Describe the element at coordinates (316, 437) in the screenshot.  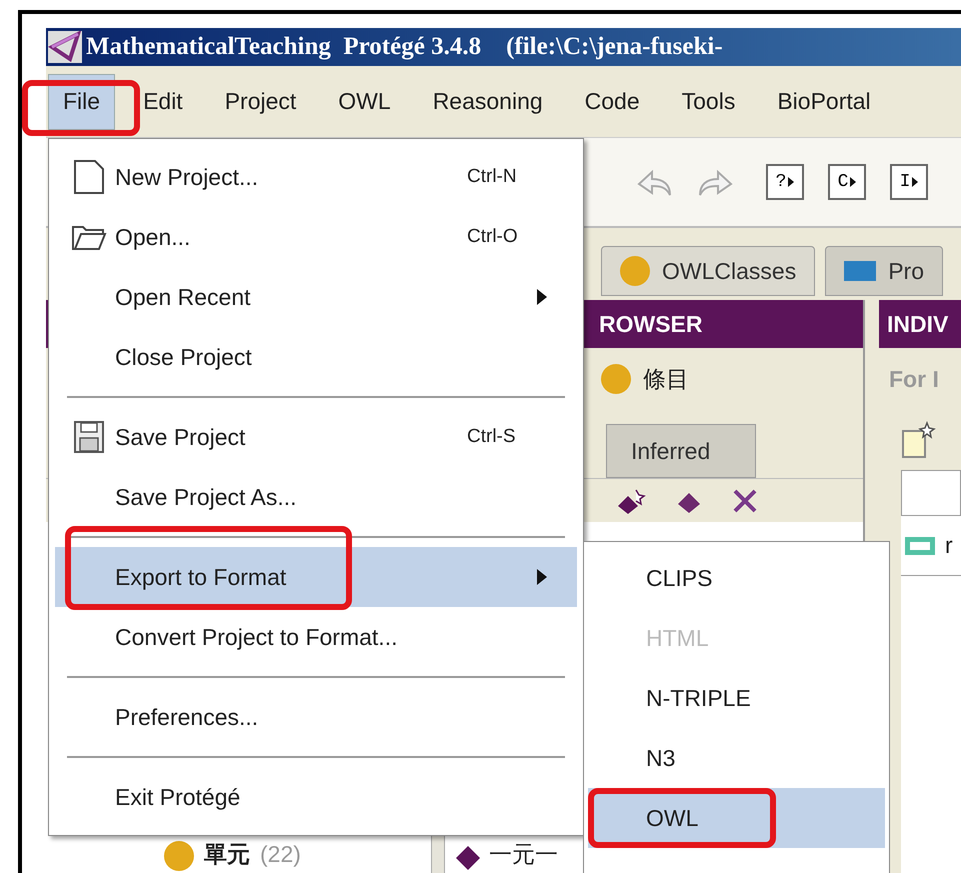
I see `menu-item: Save Project Ctrl-S` at that location.